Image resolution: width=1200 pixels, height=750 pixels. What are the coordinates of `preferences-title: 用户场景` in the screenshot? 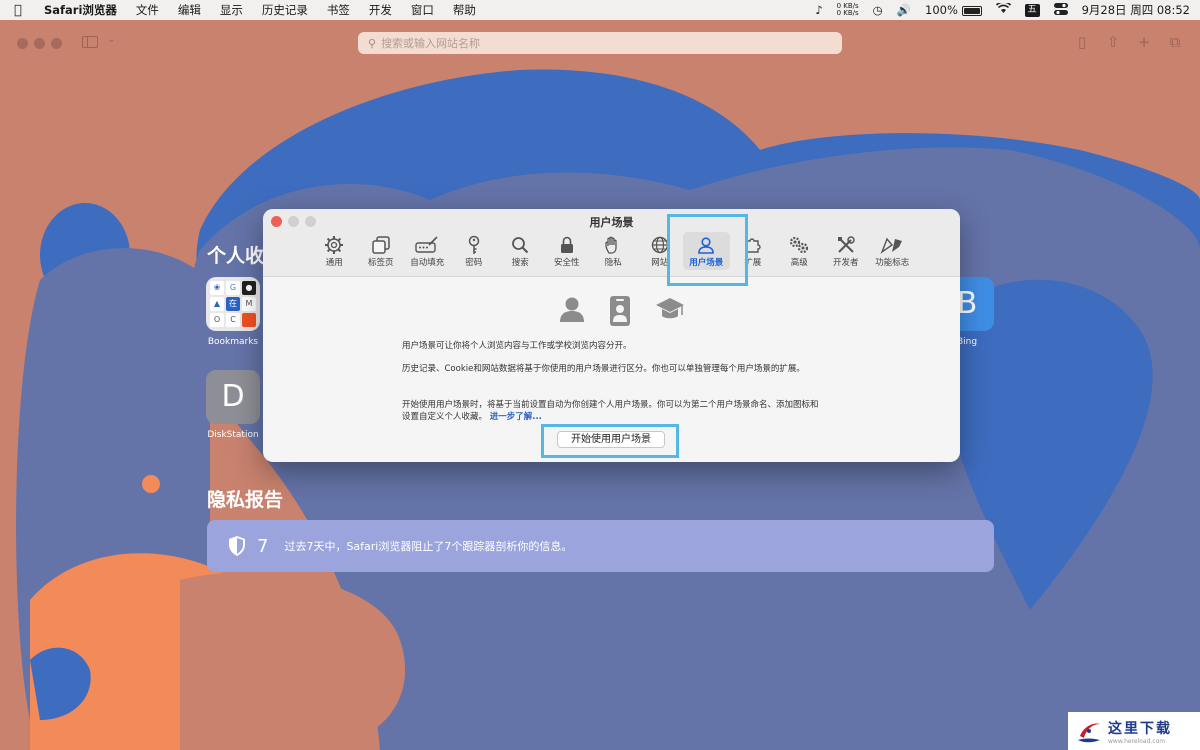 It's located at (611, 222).